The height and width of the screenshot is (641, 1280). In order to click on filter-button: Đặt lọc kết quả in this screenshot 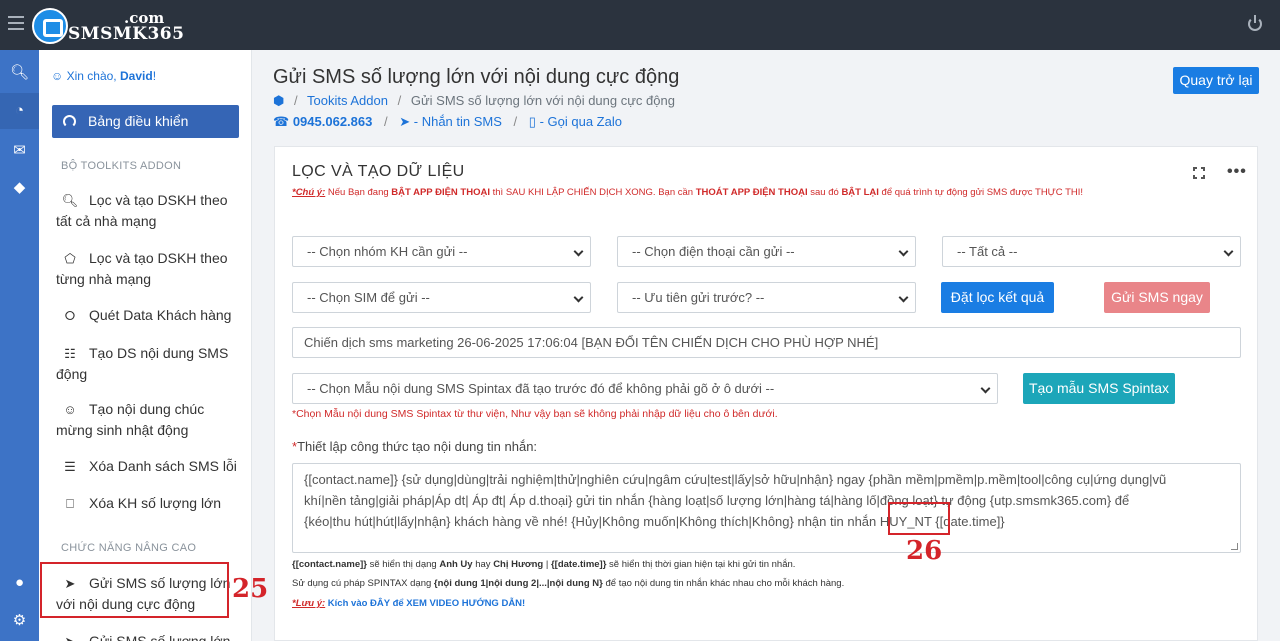, I will do `click(997, 297)`.